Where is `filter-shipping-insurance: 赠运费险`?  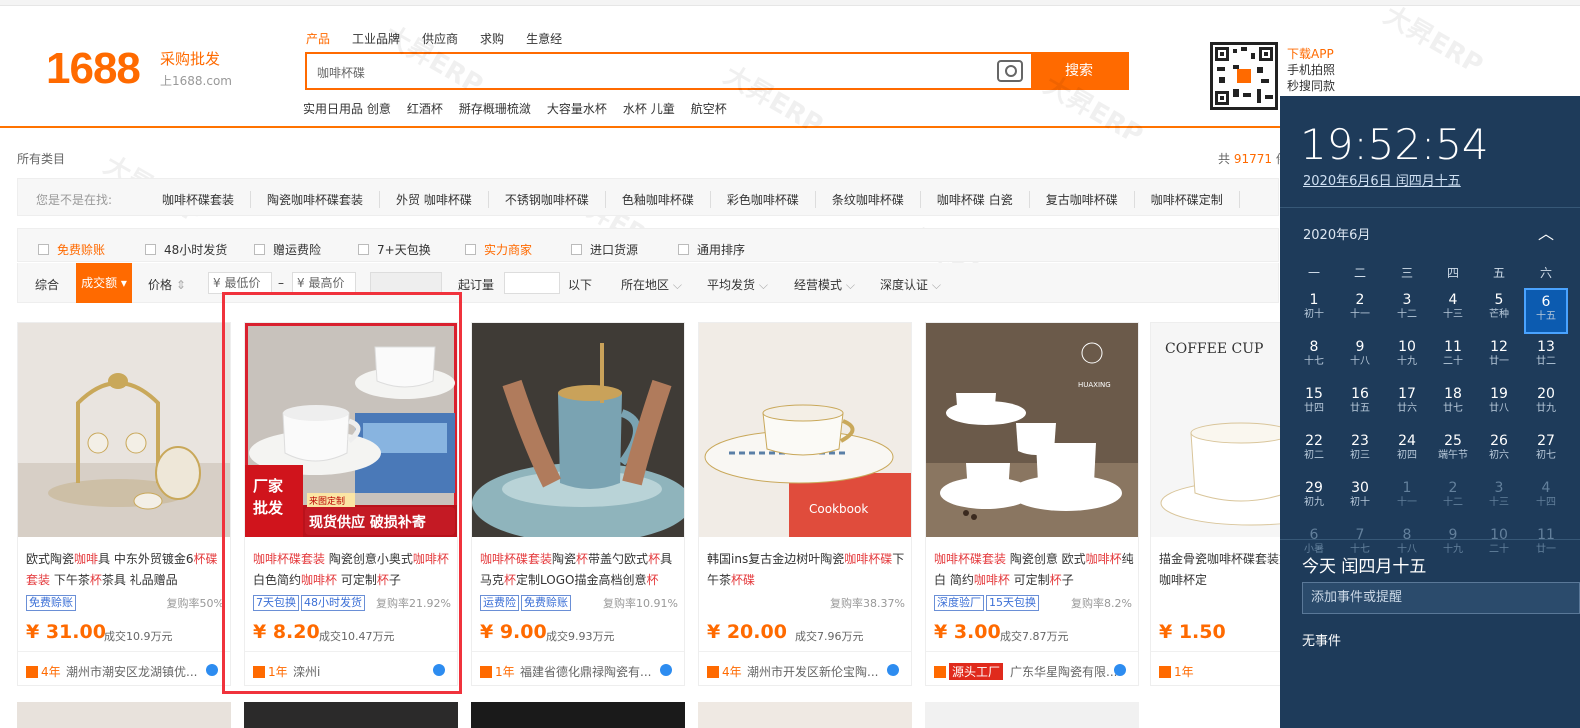
filter-shipping-insurance: 赠运费险 is located at coordinates (287, 249).